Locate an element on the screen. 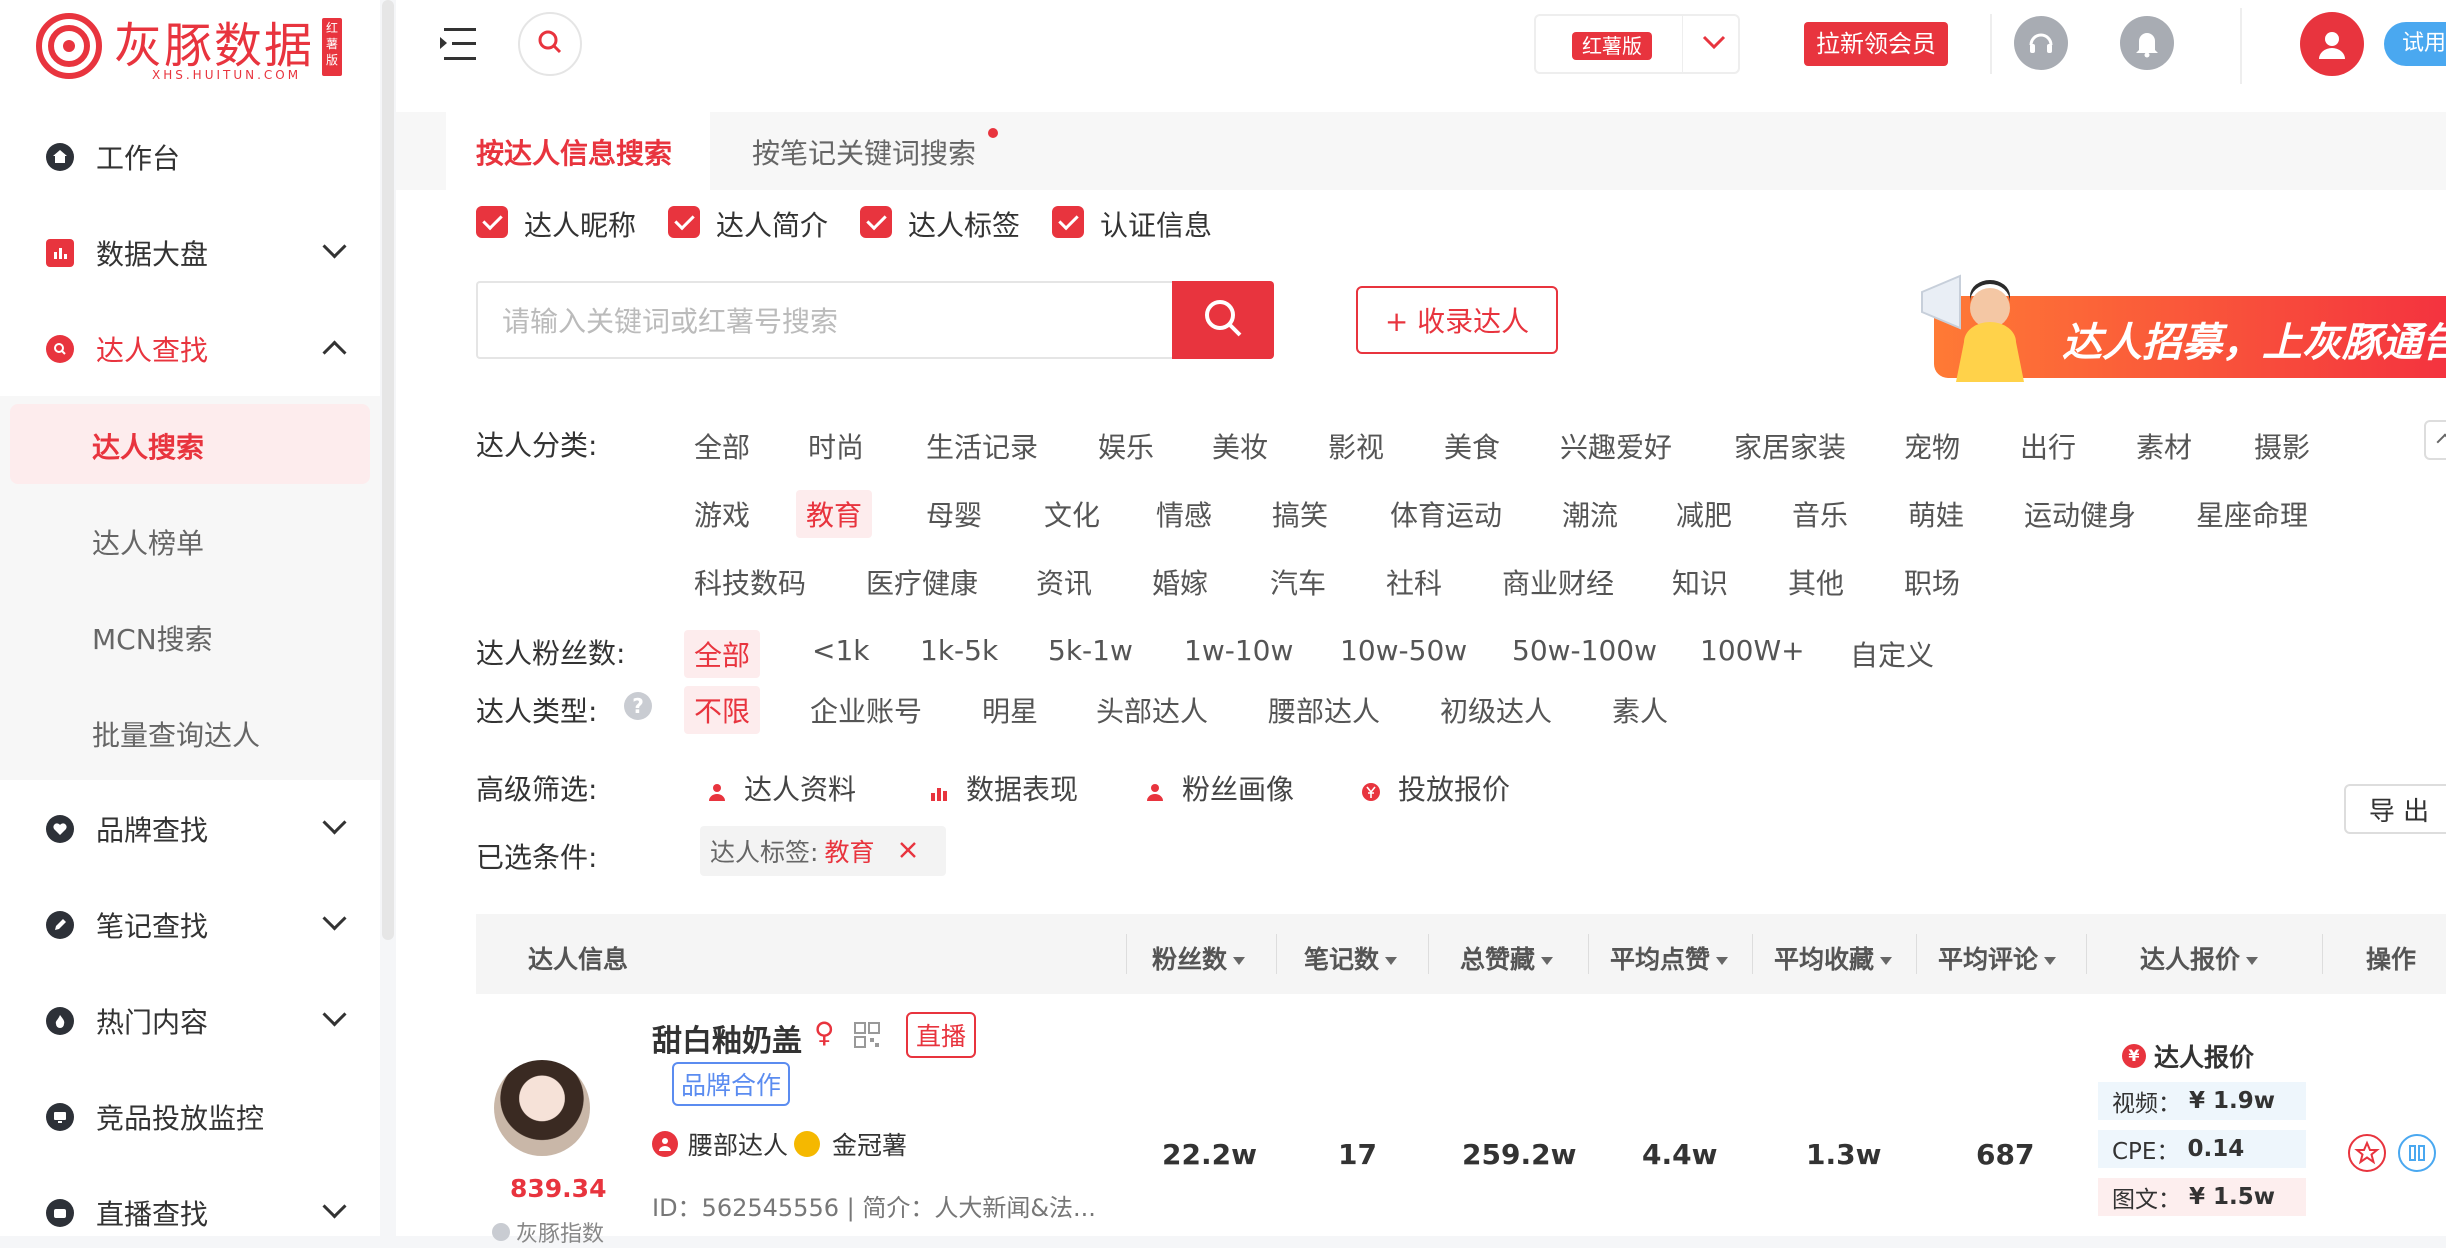 This screenshot has height=1248, width=2446. category-option: 时尚 is located at coordinates (836, 446).